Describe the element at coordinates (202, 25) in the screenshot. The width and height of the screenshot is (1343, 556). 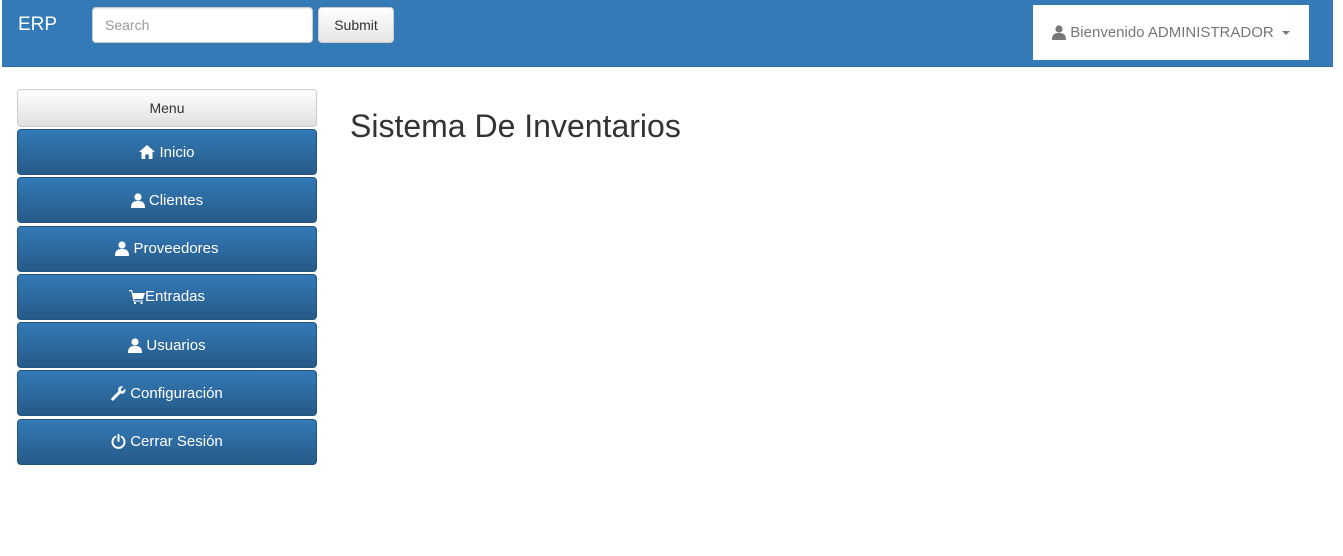
I see `search-input` at that location.